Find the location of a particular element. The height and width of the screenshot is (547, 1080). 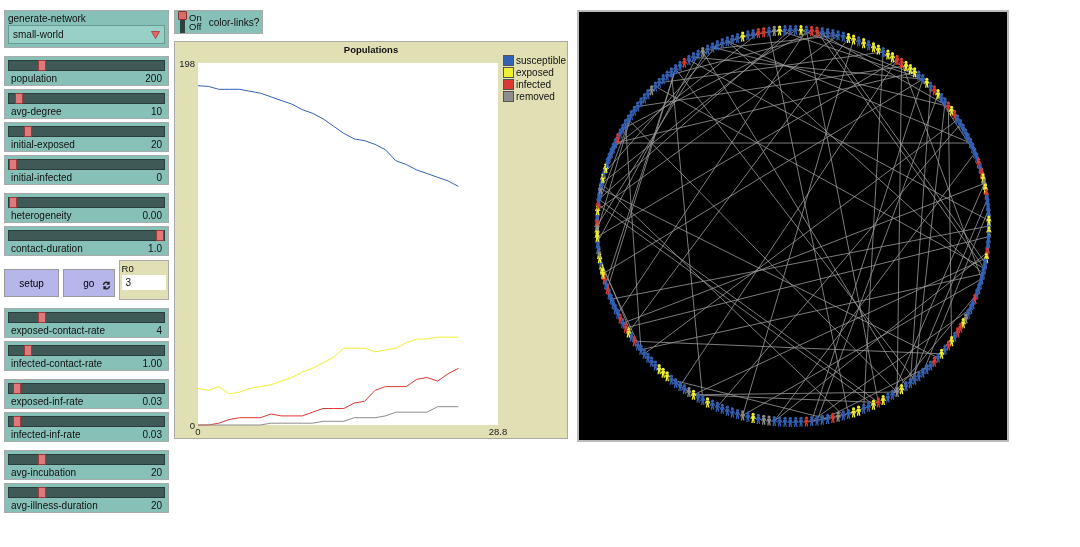

plot-title: Populations is located at coordinates (371, 49).